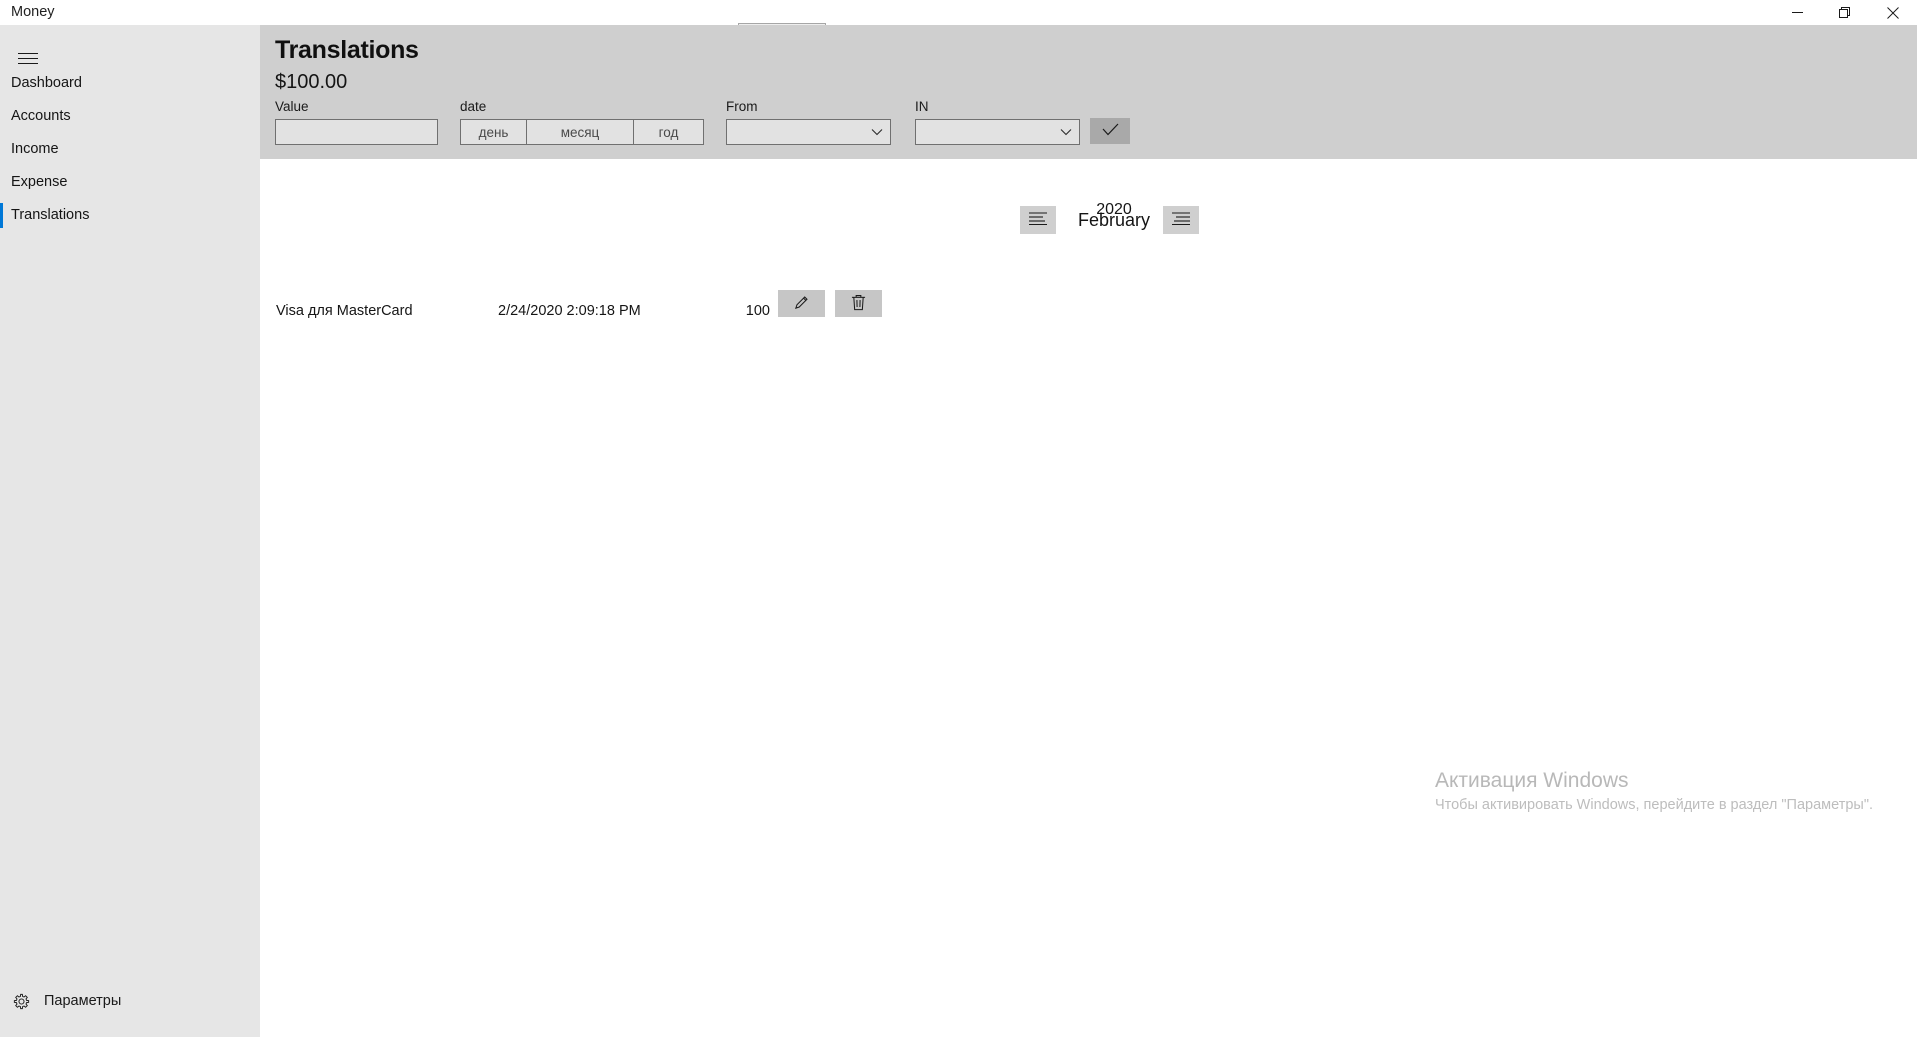 The height and width of the screenshot is (1037, 1917). I want to click on next-month-button, so click(1181, 220).